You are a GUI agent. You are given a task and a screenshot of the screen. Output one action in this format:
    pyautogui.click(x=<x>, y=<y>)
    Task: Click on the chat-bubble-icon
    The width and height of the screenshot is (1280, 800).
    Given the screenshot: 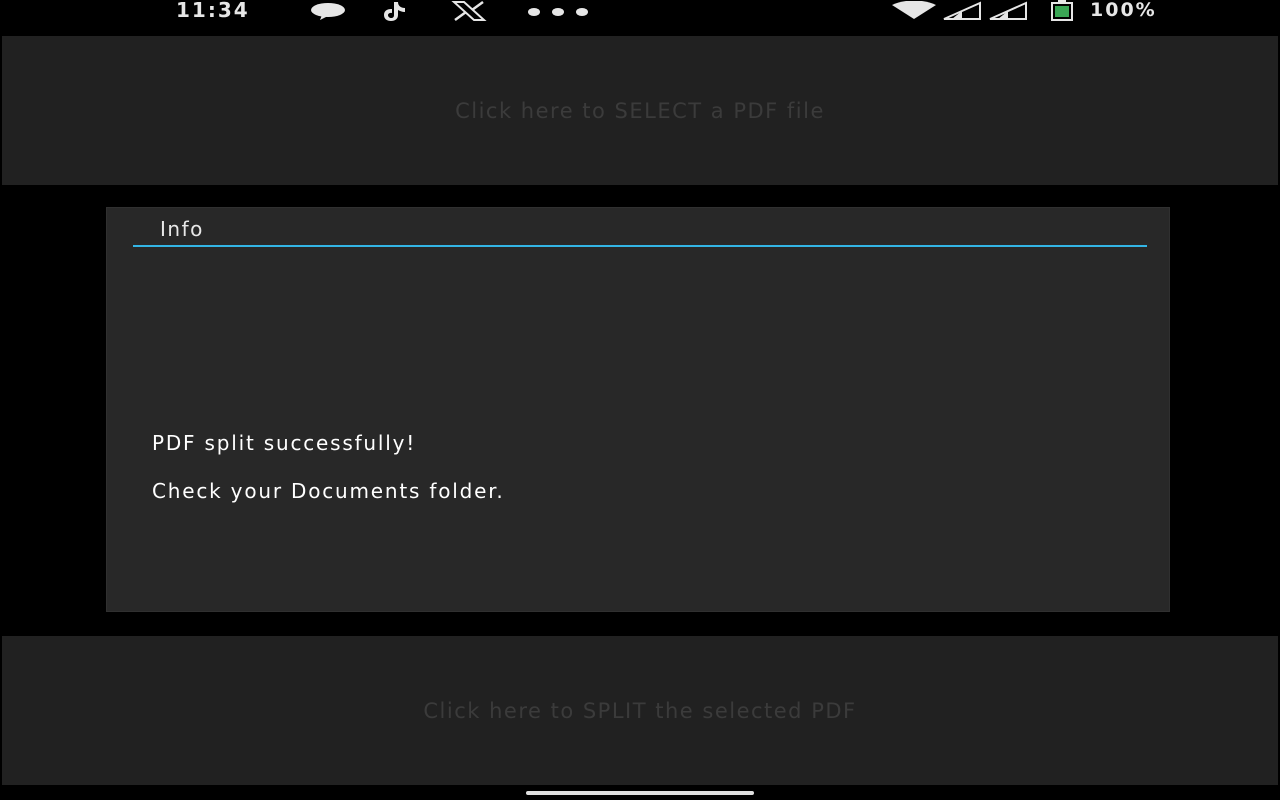 What is the action you would take?
    pyautogui.click(x=328, y=11)
    